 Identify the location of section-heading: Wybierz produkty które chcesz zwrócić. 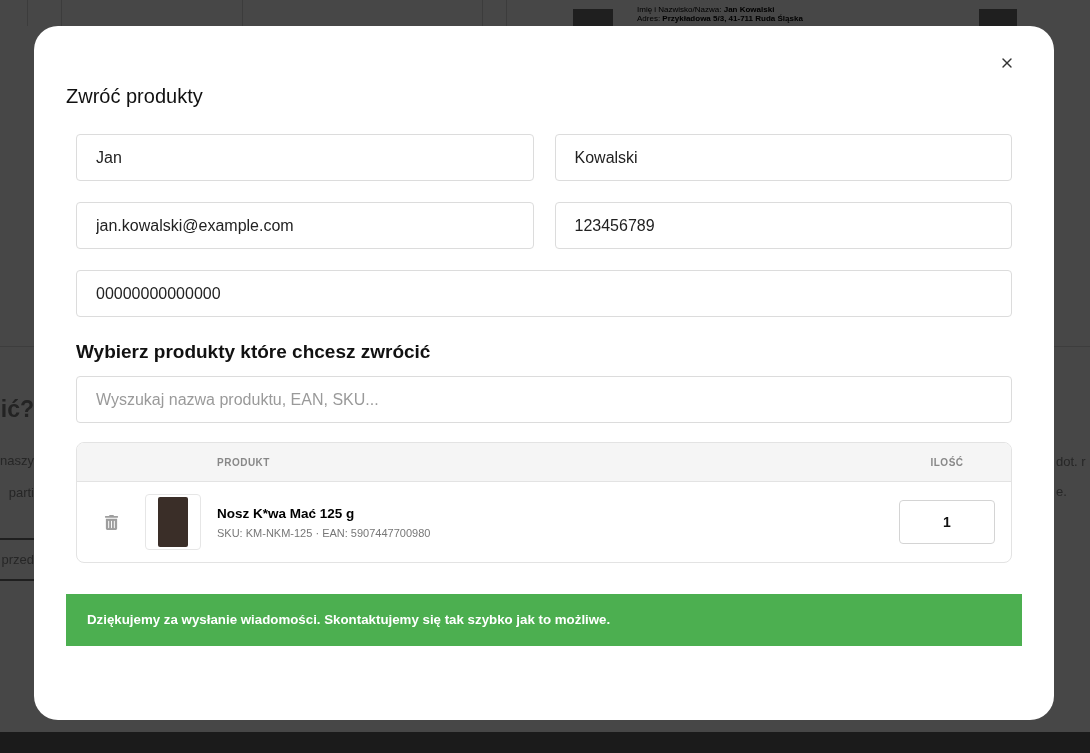
(253, 352).